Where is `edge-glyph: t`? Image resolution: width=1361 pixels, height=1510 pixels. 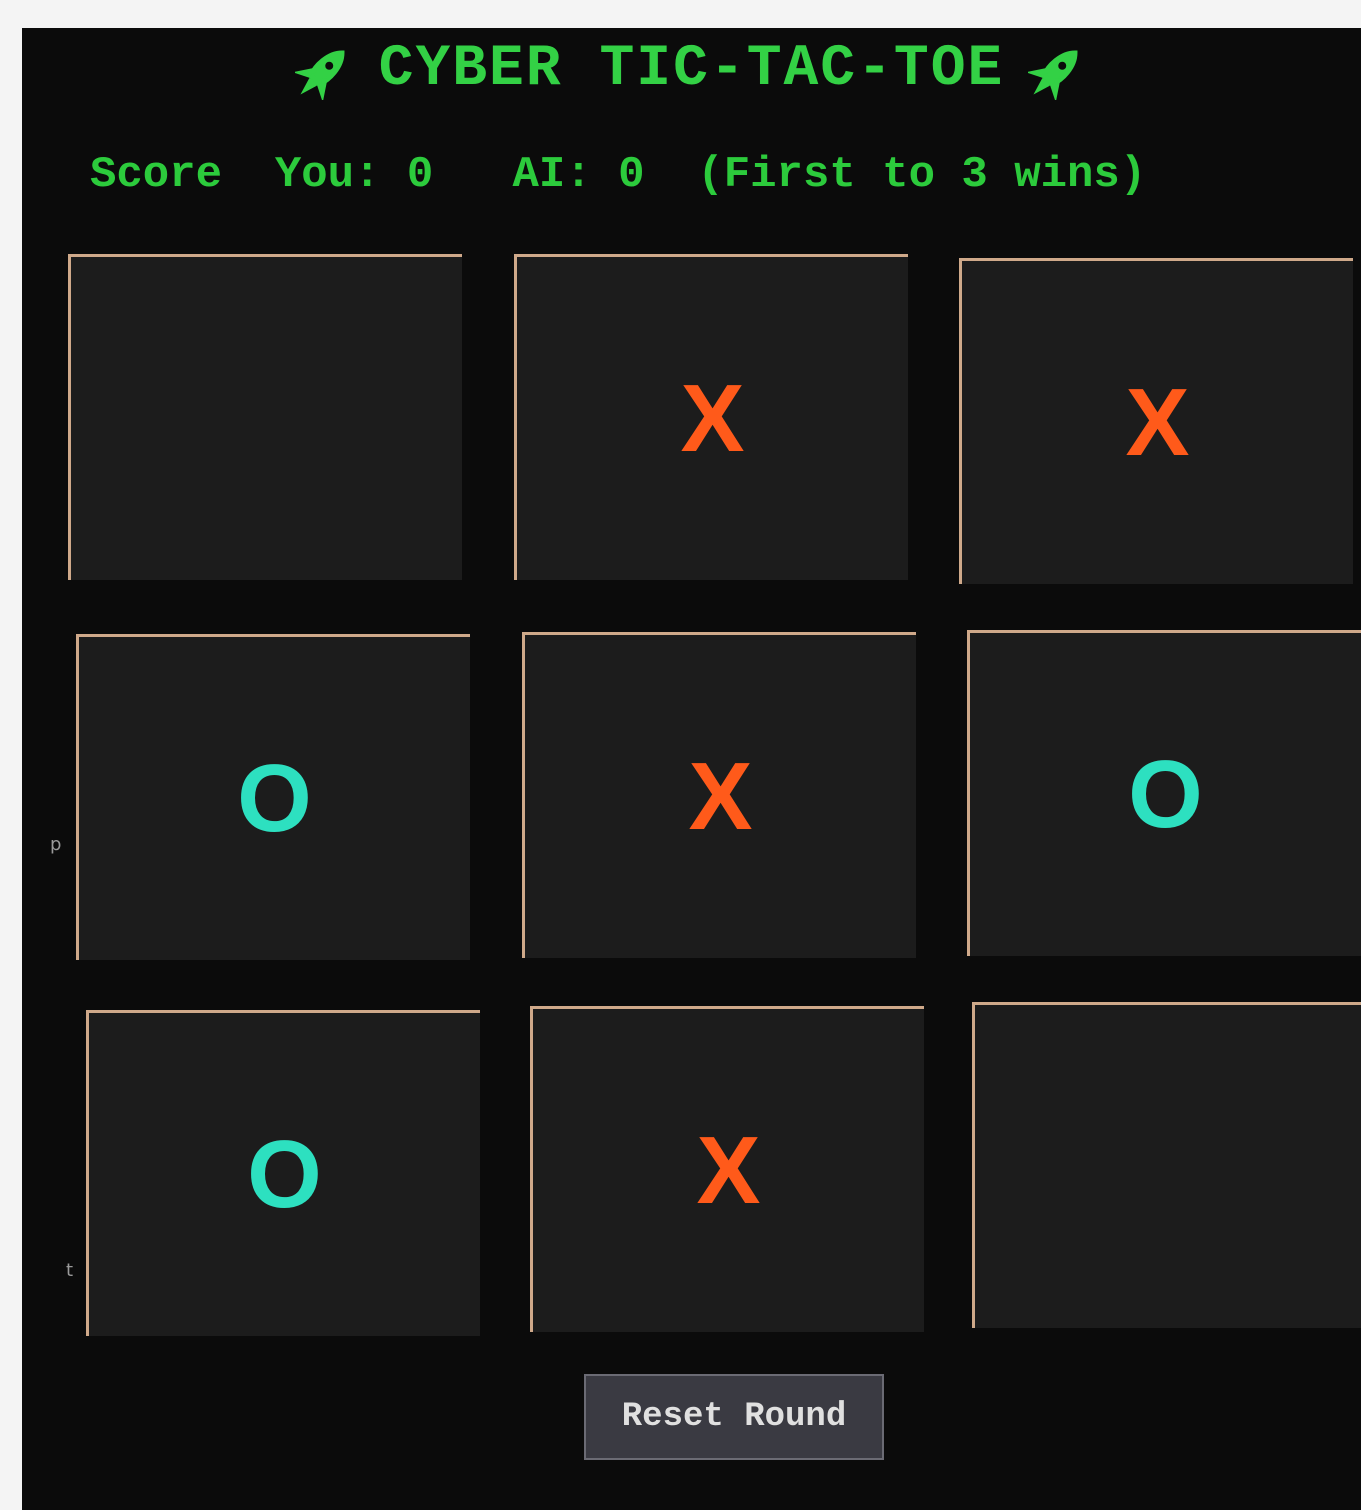 edge-glyph: t is located at coordinates (70, 1270).